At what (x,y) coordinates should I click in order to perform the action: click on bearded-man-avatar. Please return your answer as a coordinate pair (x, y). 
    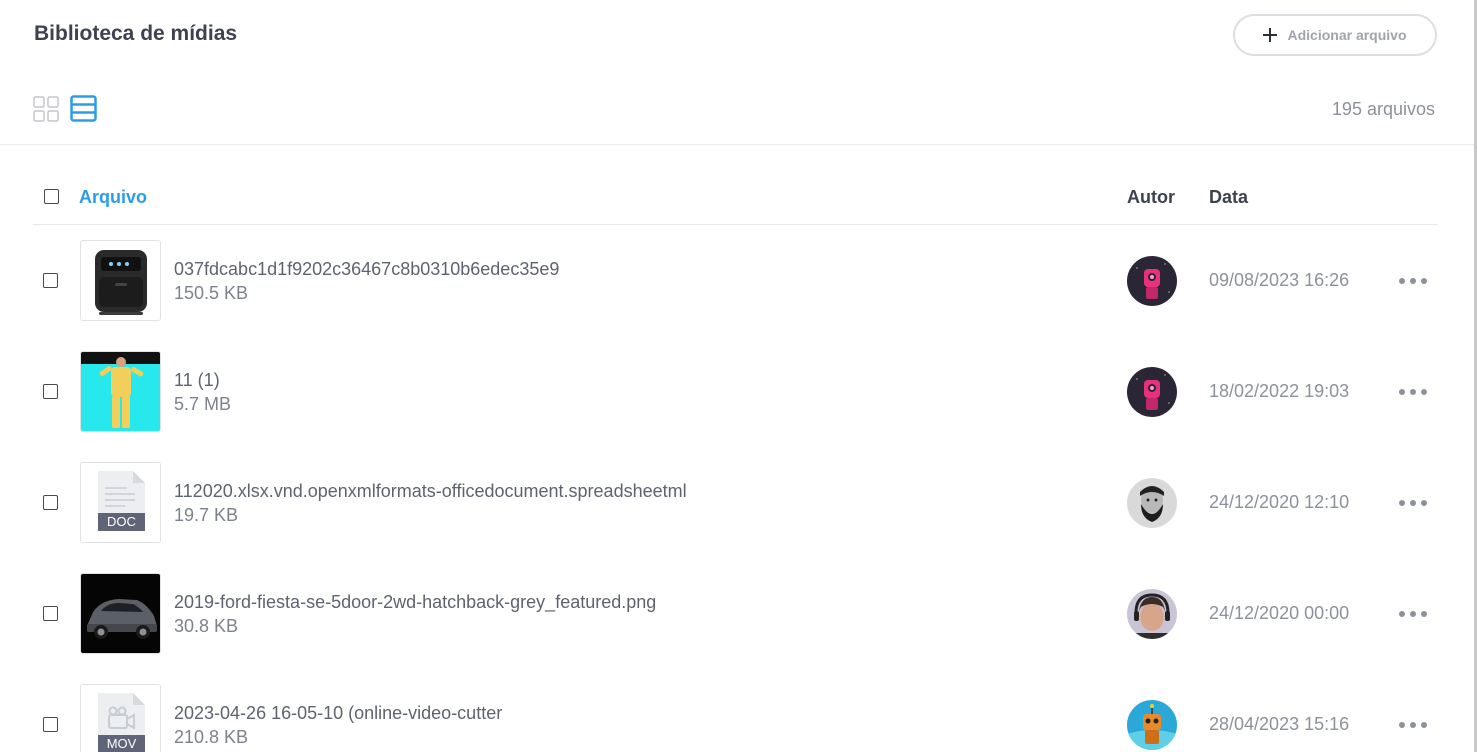
    Looking at the image, I should click on (1152, 503).